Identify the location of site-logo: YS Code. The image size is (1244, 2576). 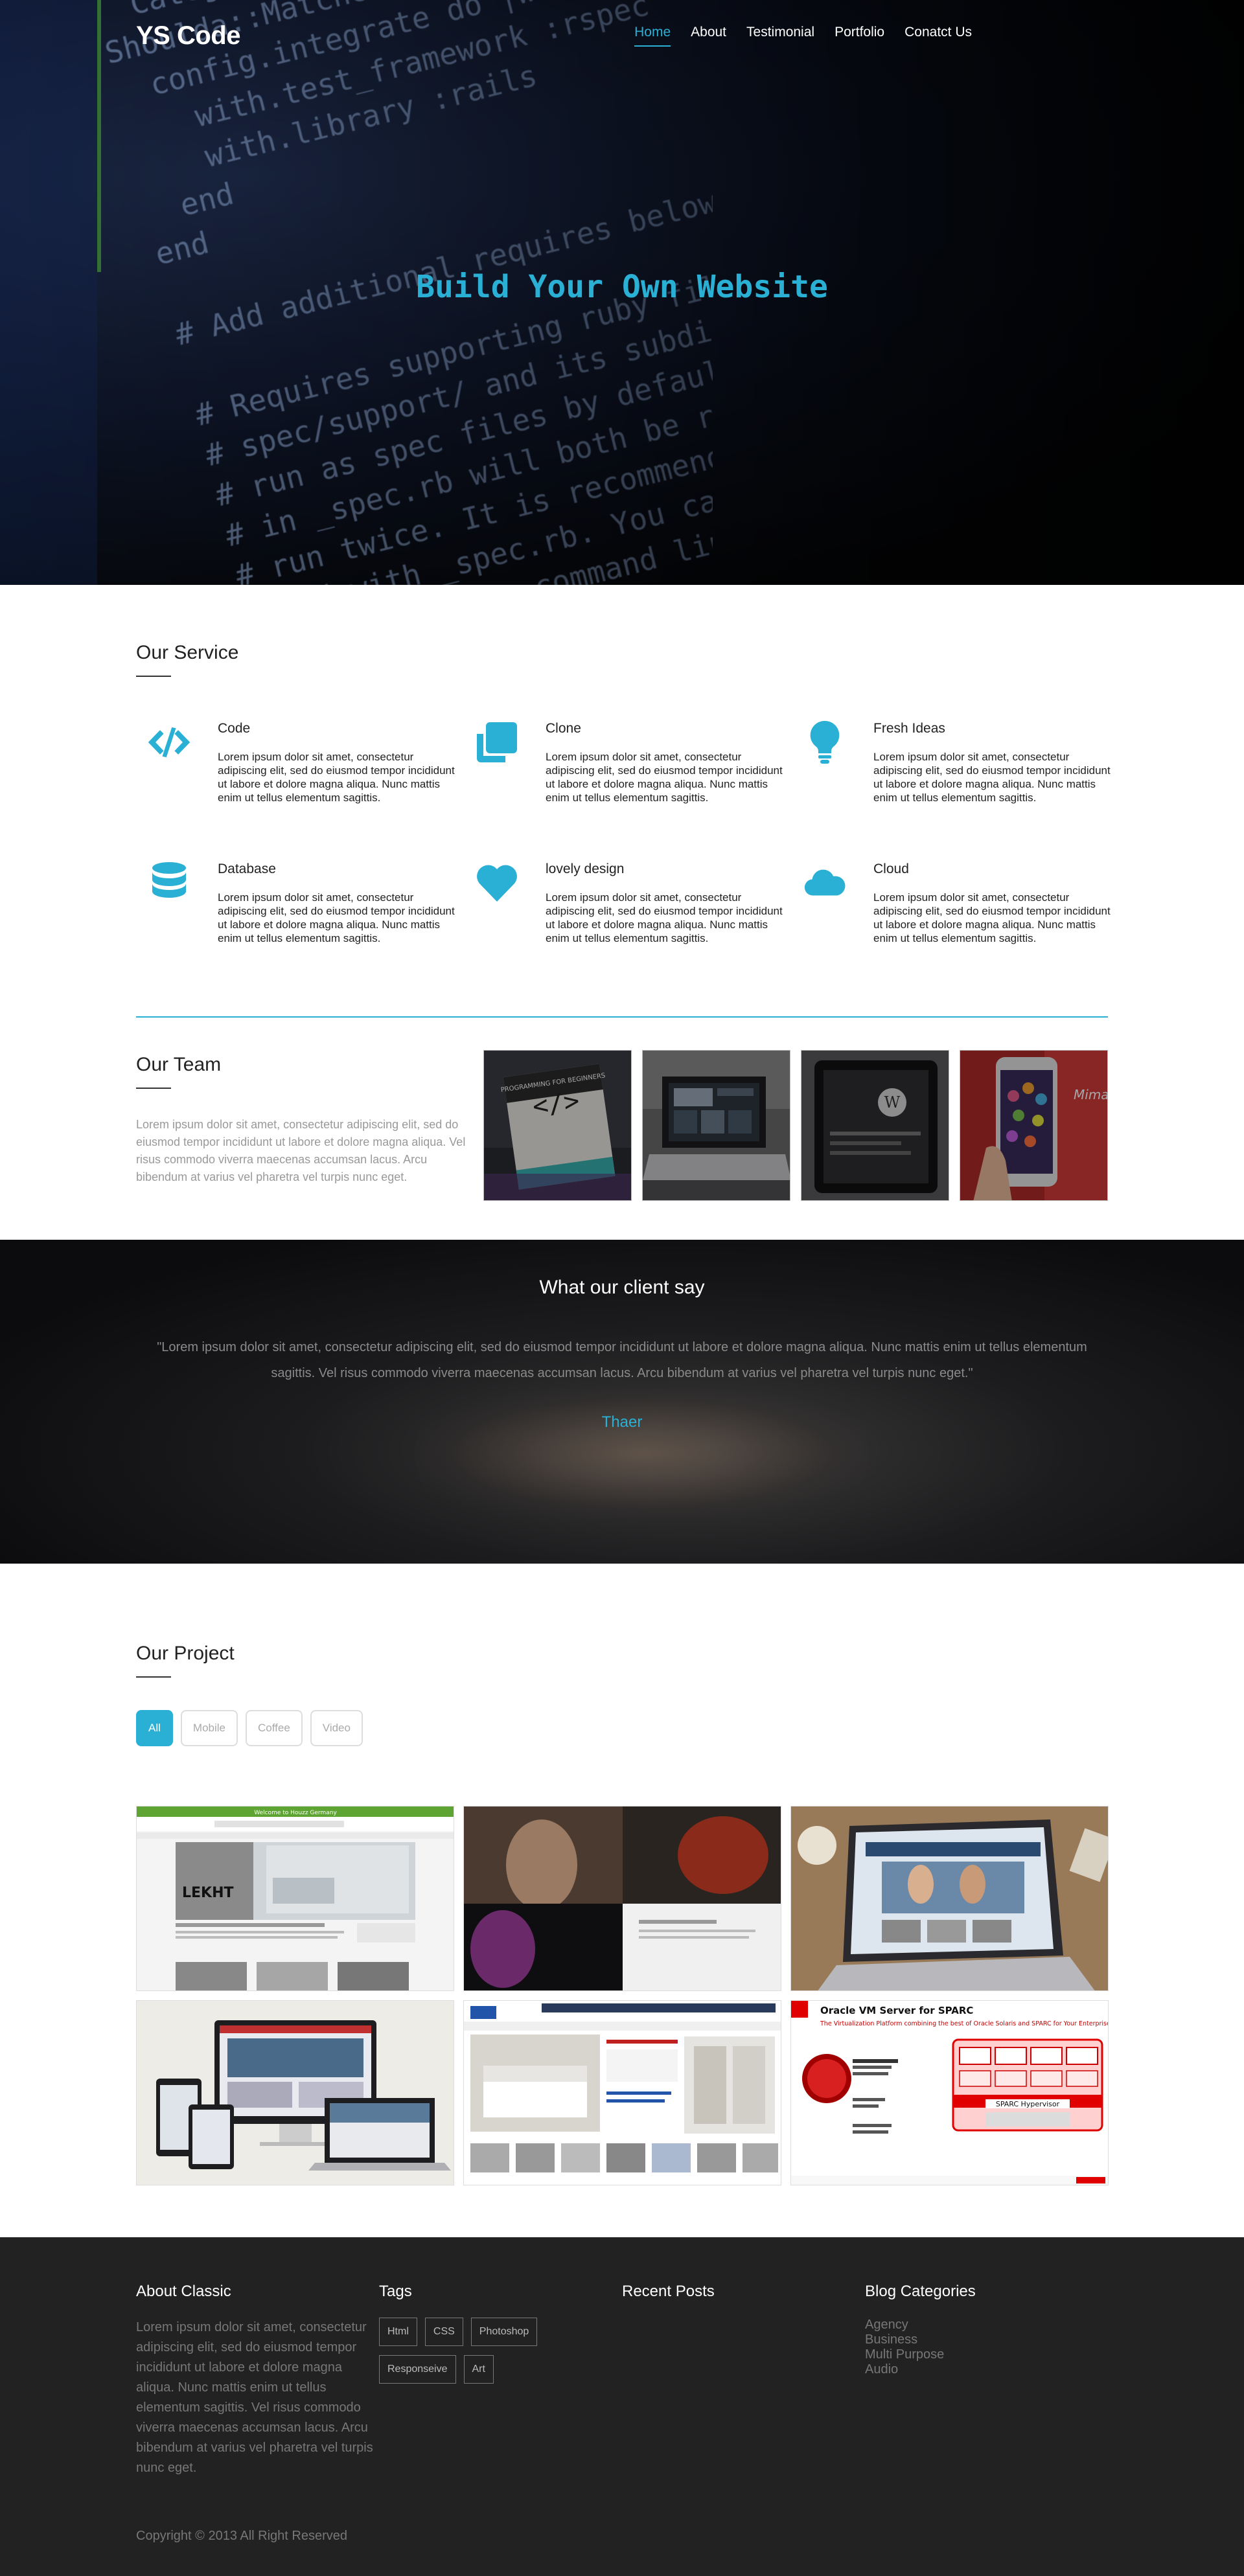
(188, 36).